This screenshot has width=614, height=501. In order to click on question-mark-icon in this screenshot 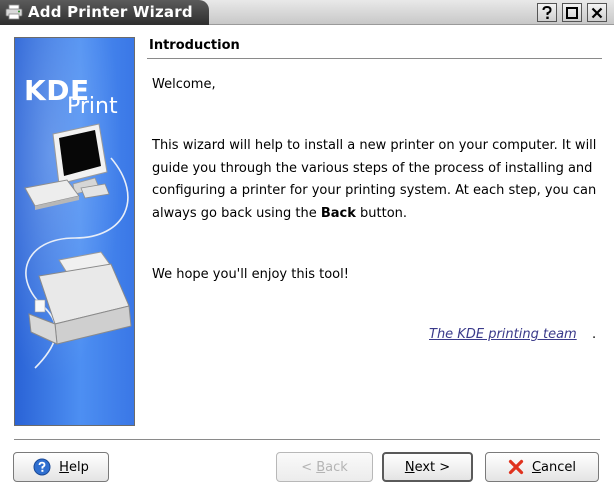, I will do `click(547, 12)`.